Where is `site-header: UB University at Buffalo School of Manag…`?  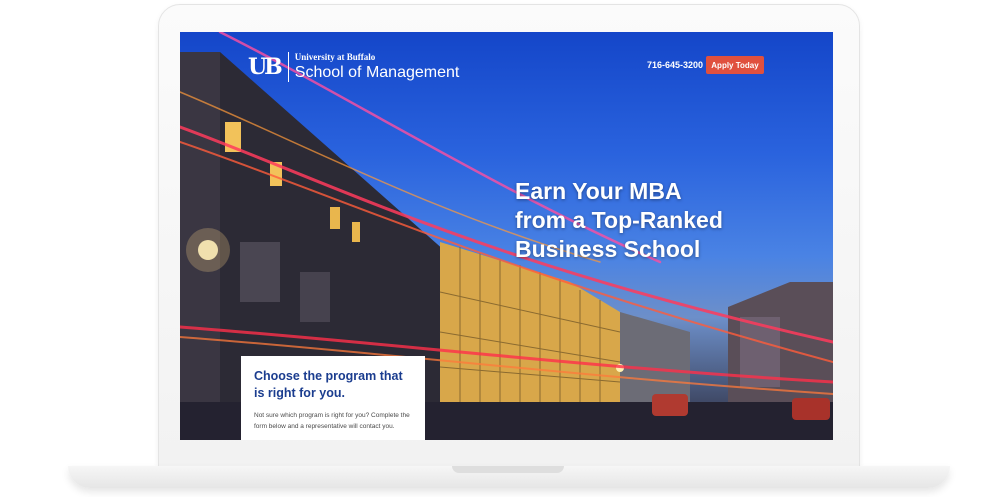 site-header: UB University at Buffalo School of Manag… is located at coordinates (353, 67).